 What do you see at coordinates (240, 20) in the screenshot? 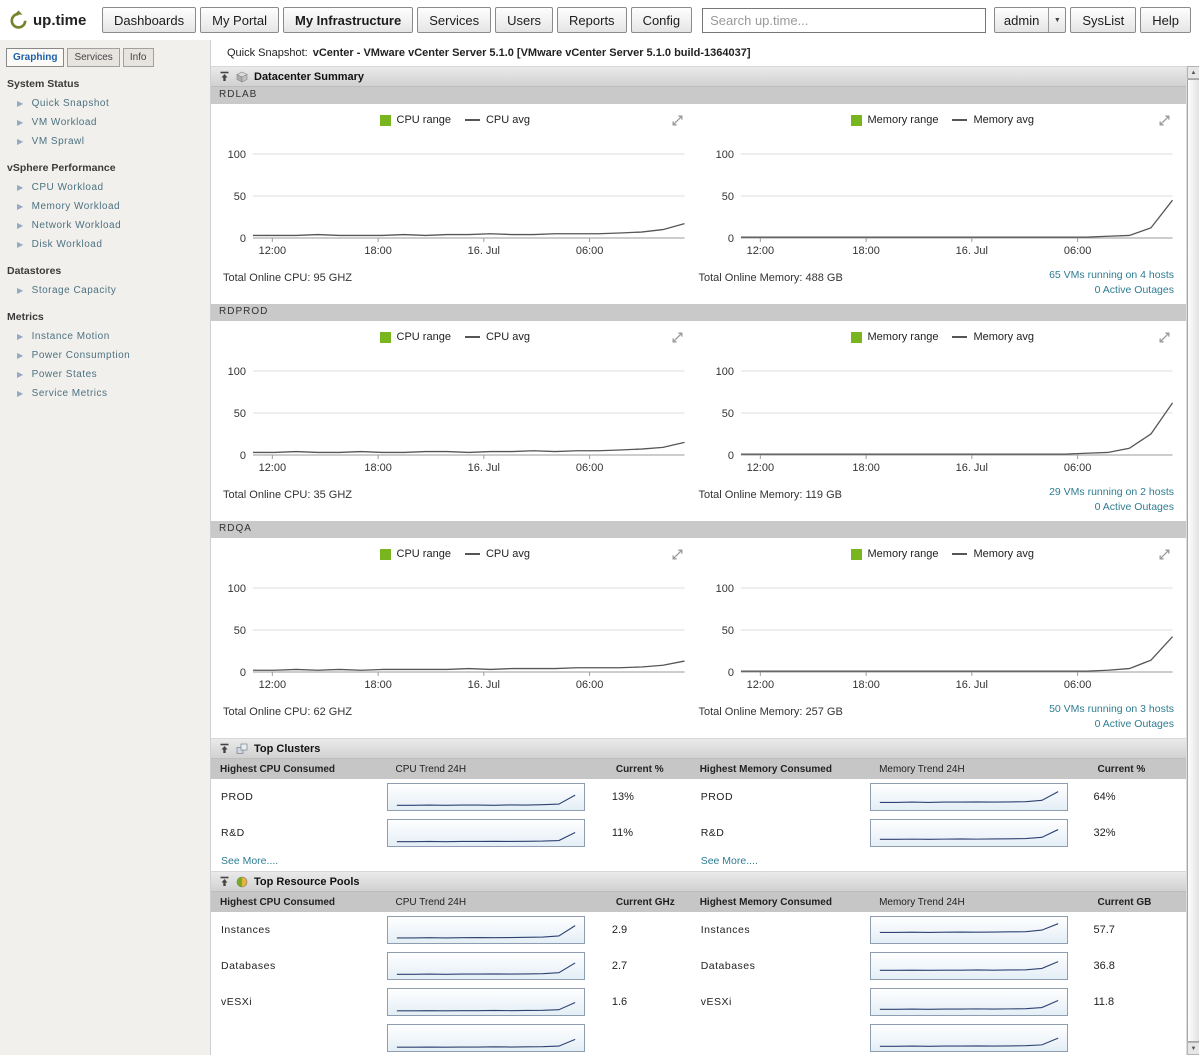
I see `nav-my-portal: My Portal` at bounding box center [240, 20].